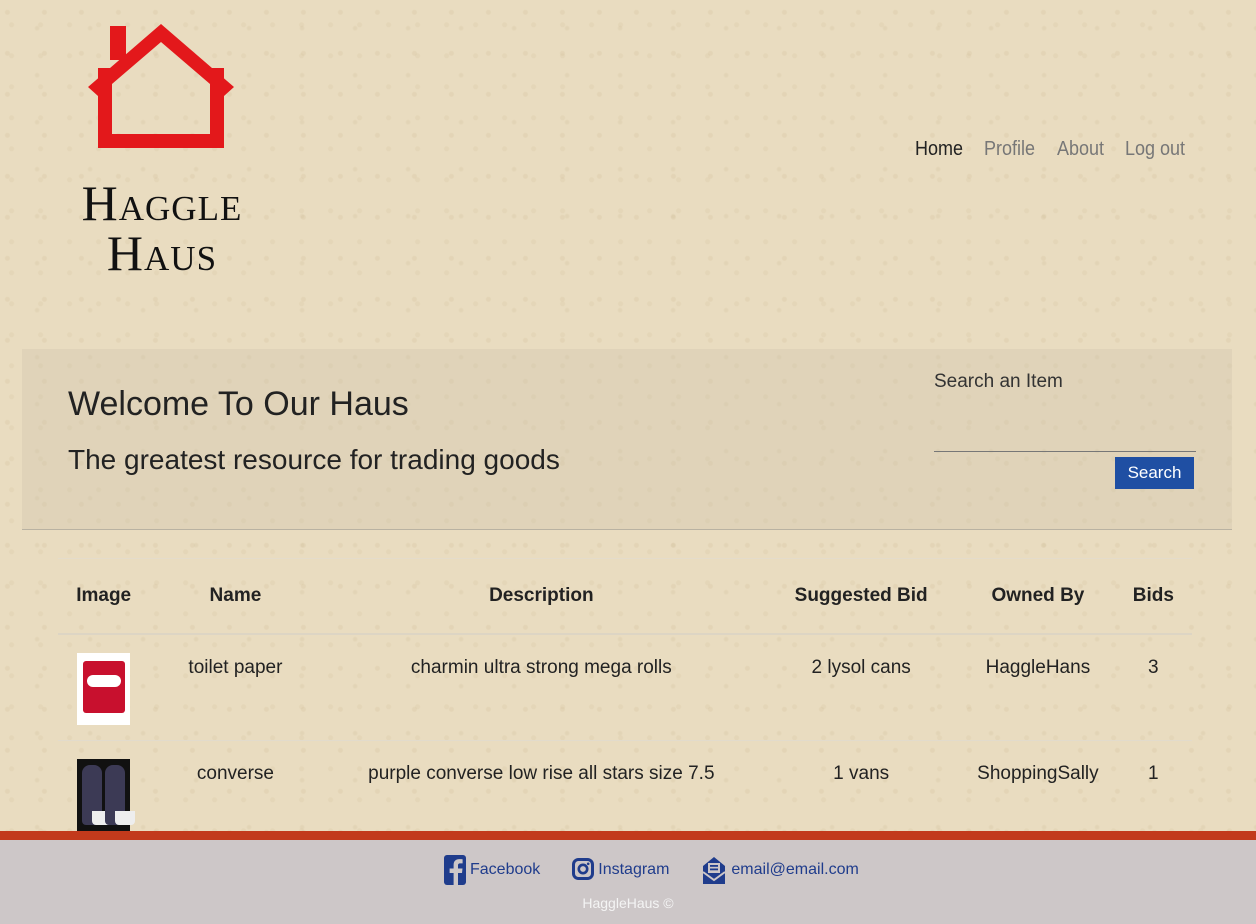 This screenshot has height=924, width=1256. I want to click on instagram-link: Instagram, so click(620, 870).